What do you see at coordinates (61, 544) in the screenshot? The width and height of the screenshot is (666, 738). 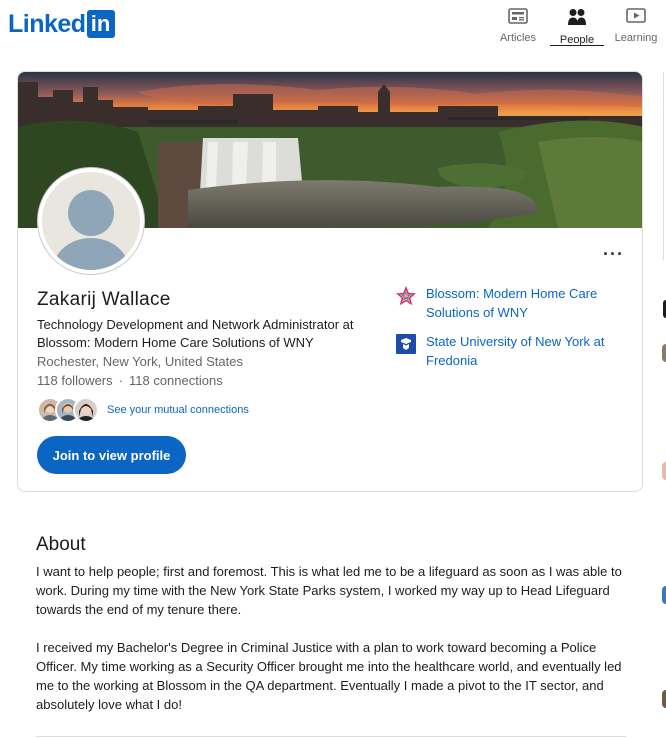 I see `about-title: About` at bounding box center [61, 544].